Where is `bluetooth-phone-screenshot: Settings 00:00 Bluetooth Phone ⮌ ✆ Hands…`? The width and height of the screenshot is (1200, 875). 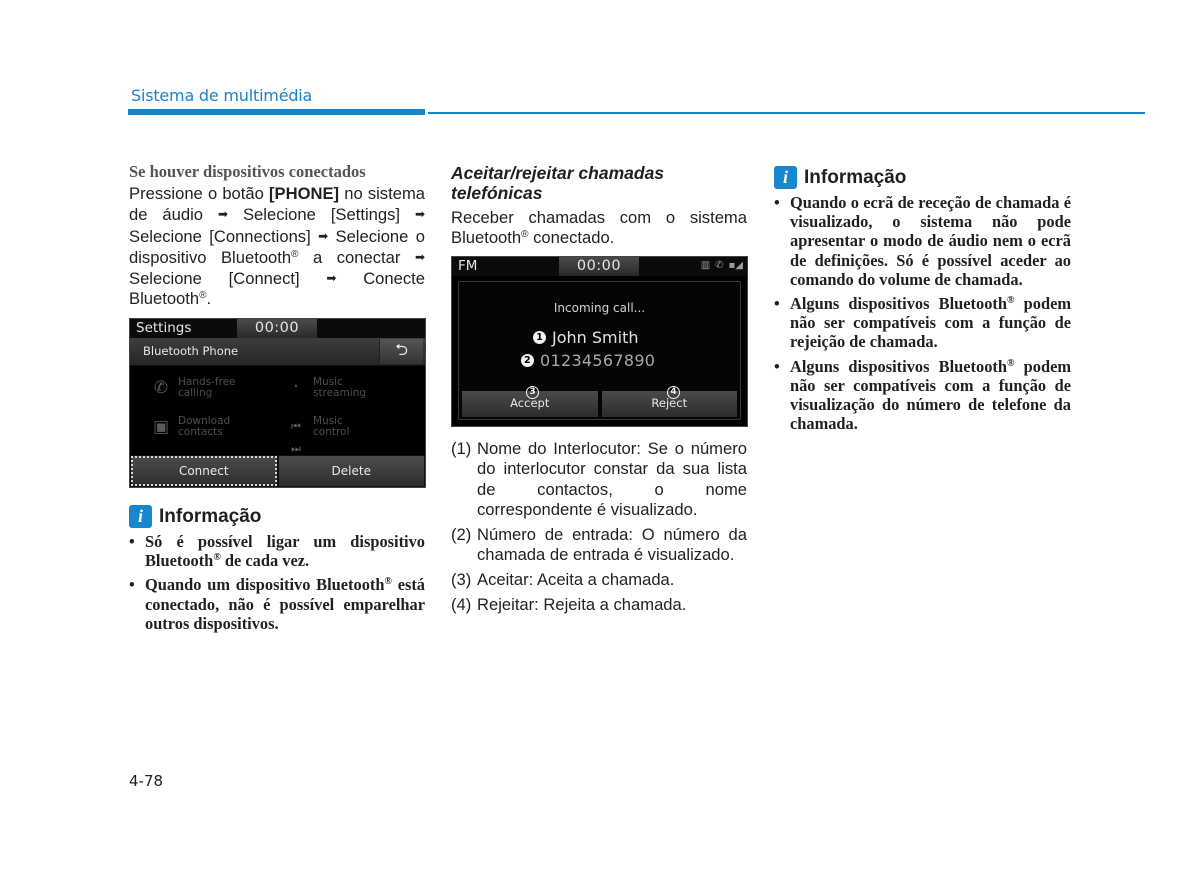 bluetooth-phone-screenshot: Settings 00:00 Bluetooth Phone ⮌ ✆ Hands… is located at coordinates (277, 403).